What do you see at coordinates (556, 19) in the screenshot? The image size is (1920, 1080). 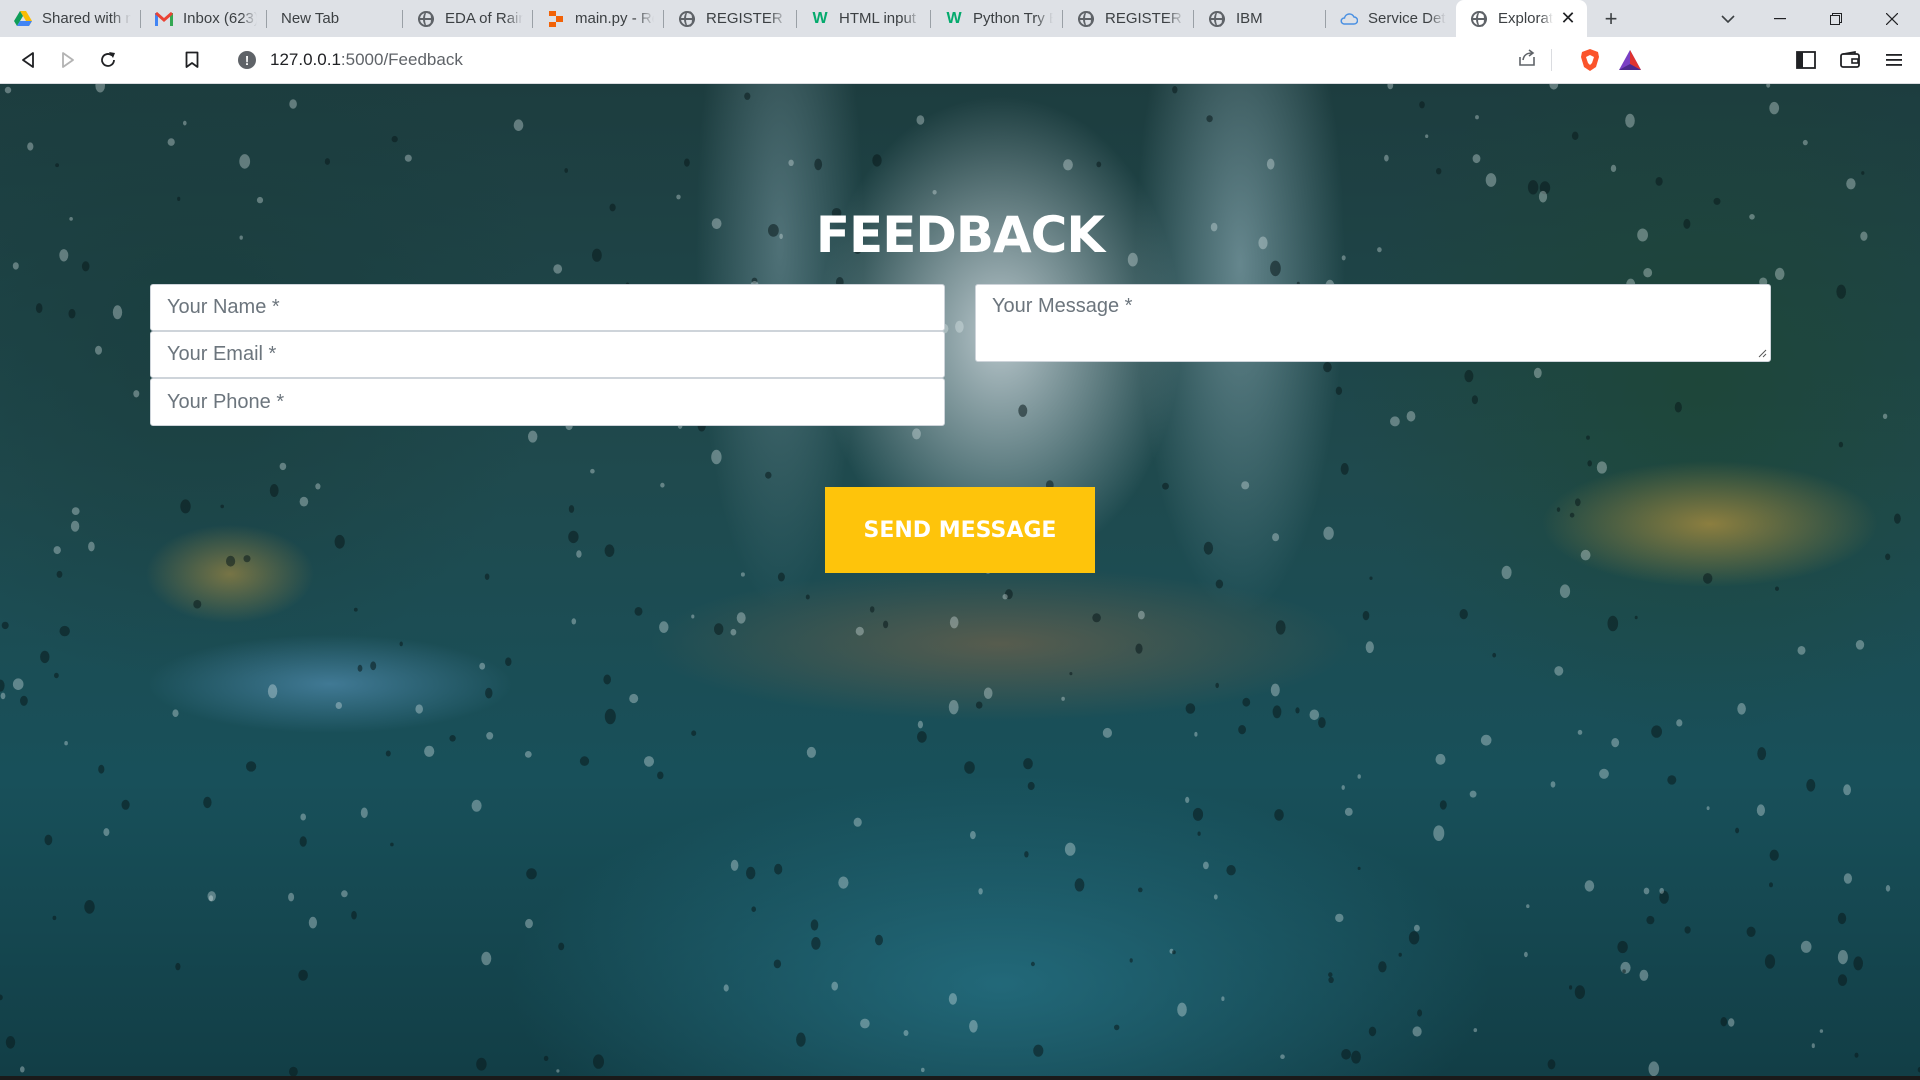 I see `replit-icon` at bounding box center [556, 19].